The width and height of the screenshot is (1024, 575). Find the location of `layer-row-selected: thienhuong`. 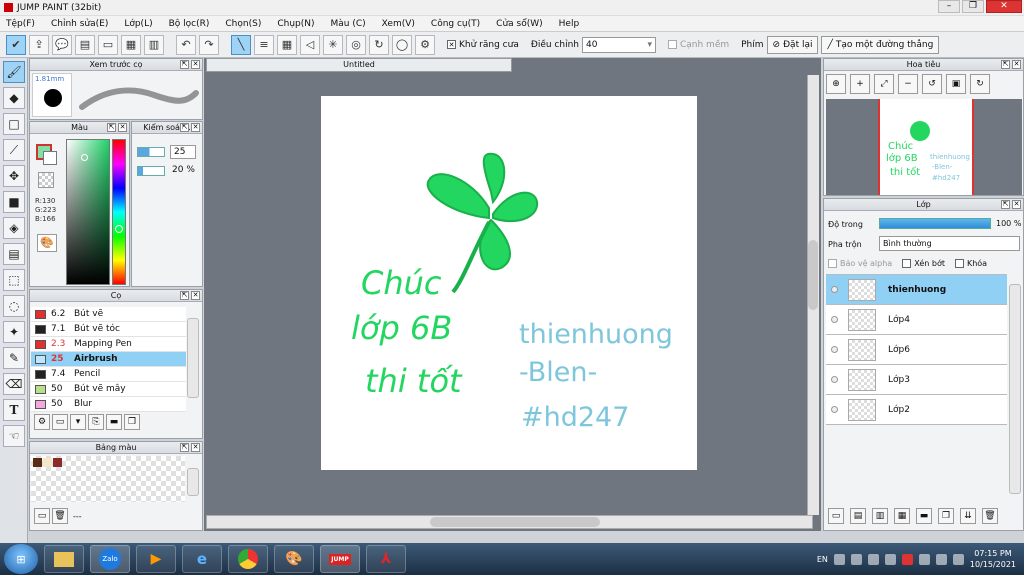

layer-row-selected: thienhuong is located at coordinates (916, 290).